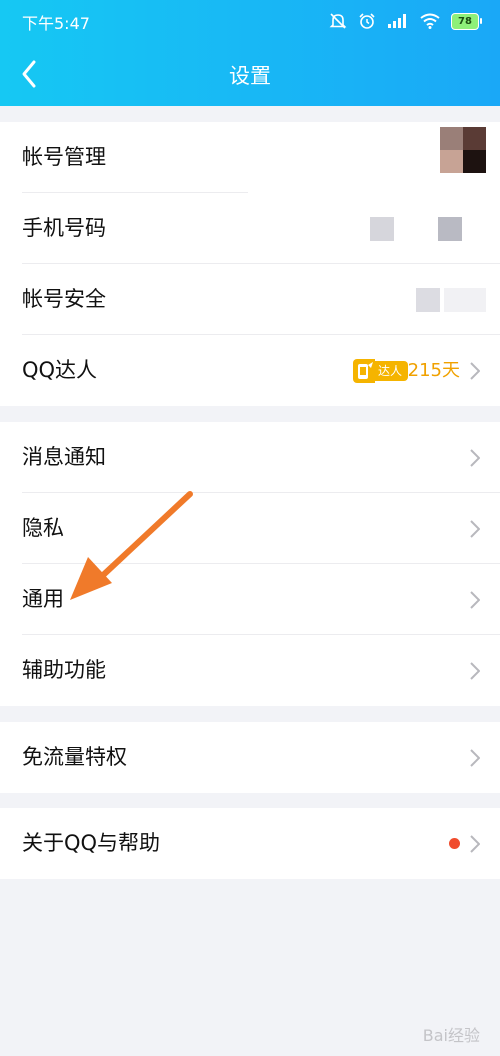 The width and height of the screenshot is (500, 1056). I want to click on settings-row-privacy: 隐私, so click(250, 528).